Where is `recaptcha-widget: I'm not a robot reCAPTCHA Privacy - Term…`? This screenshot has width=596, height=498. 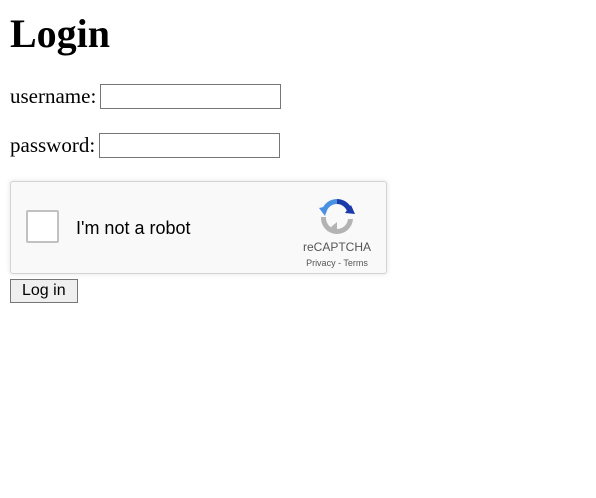
recaptcha-widget: I'm not a robot reCAPTCHA Privacy - Term… is located at coordinates (198, 227).